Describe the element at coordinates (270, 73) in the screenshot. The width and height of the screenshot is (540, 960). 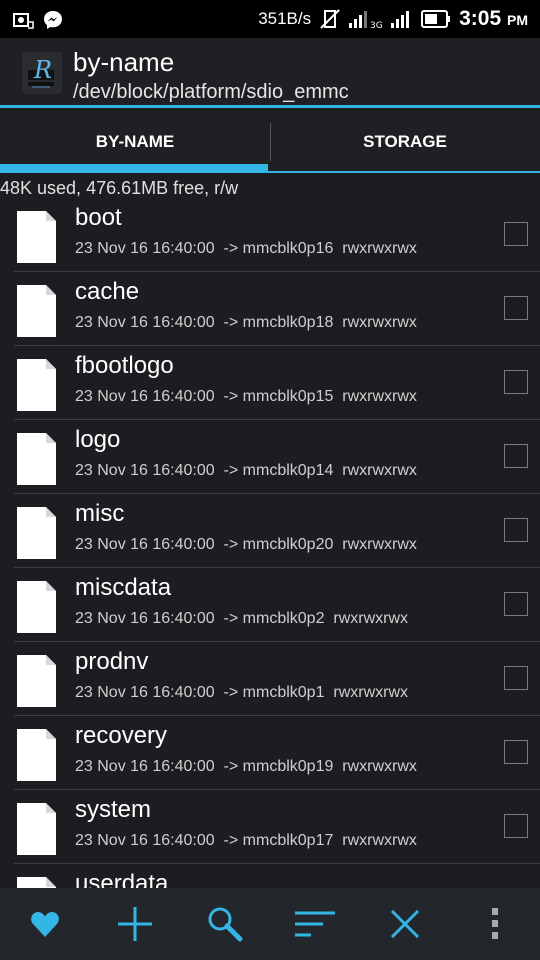
I see `app-bar: R by-name /dev/block/platform/sdio_emmc` at that location.